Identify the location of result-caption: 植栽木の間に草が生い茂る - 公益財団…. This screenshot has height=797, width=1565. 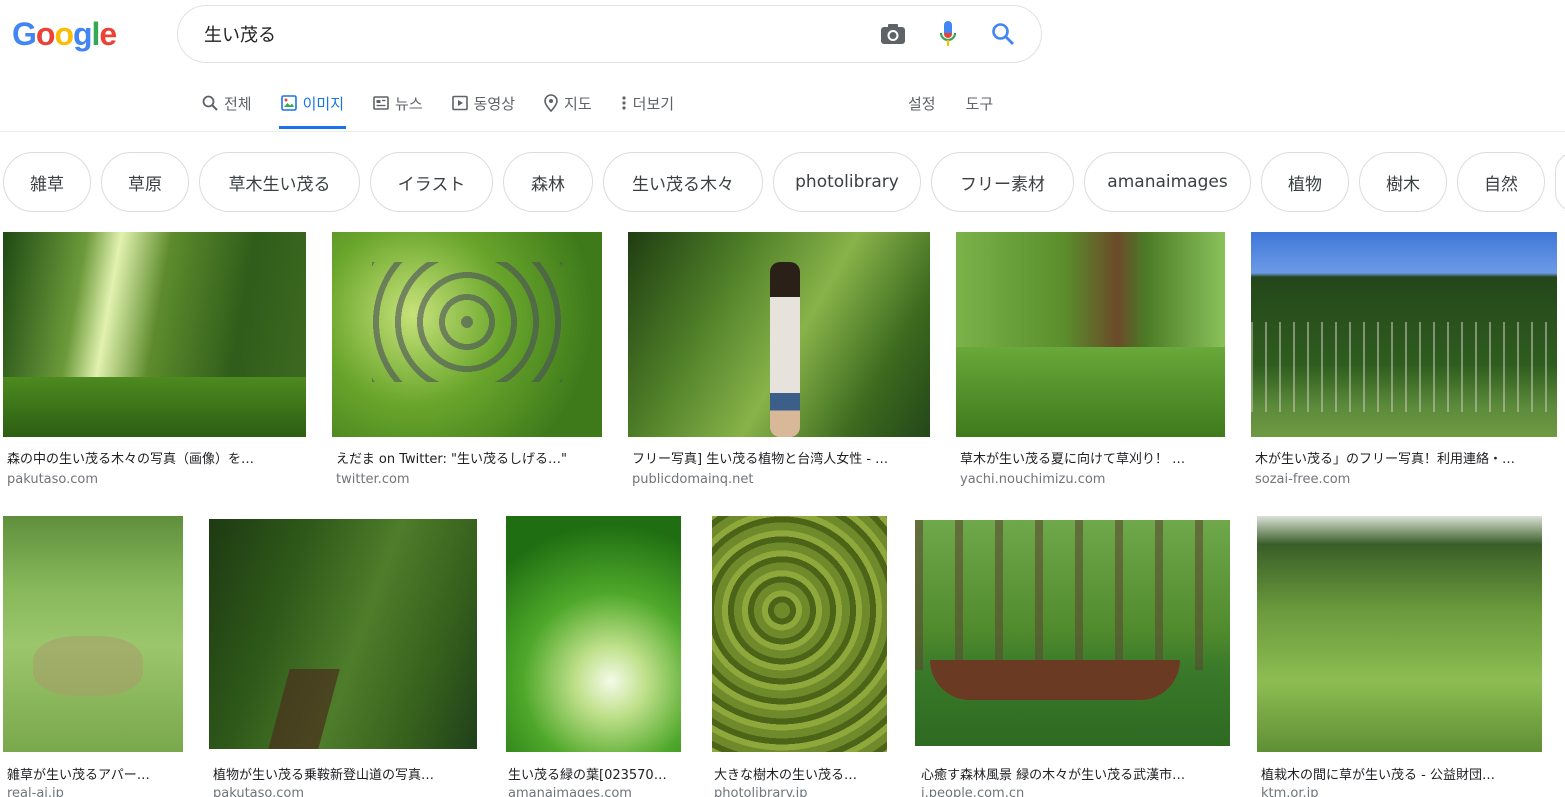
(1401, 773).